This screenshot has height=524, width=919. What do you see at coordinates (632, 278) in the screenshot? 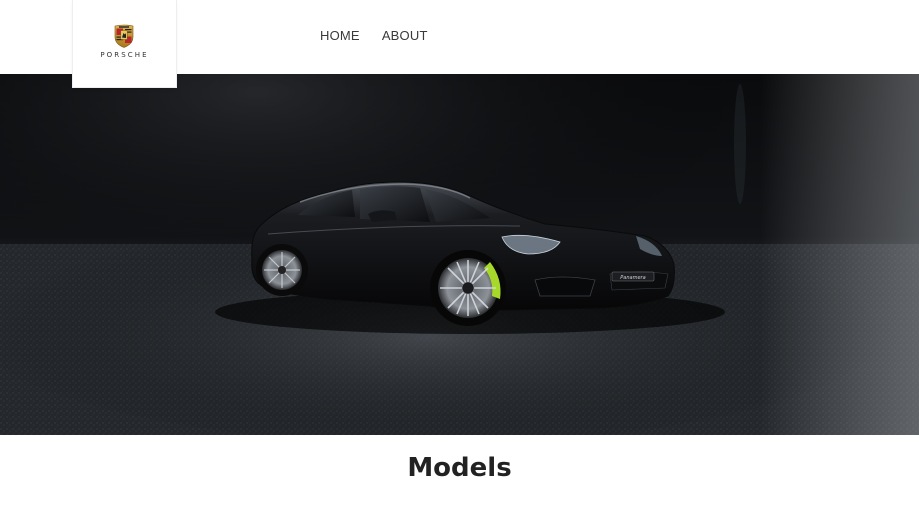
I see `plate-text: Panamera` at bounding box center [632, 278].